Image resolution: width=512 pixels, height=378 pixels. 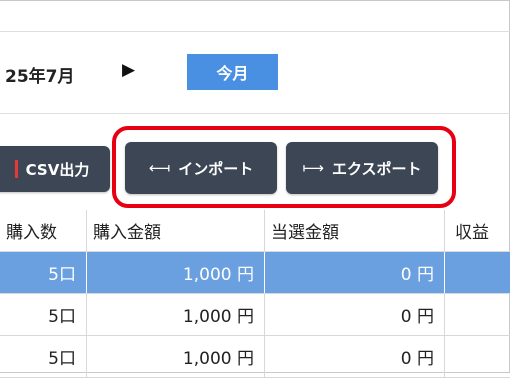 What do you see at coordinates (57, 169) in the screenshot?
I see `csv-button-label: CSV出力` at bounding box center [57, 169].